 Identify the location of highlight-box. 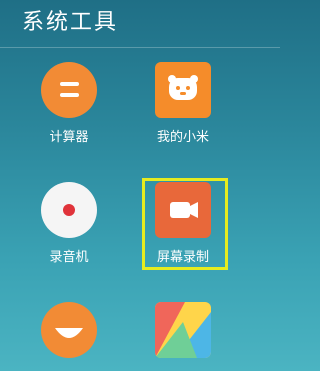
(185, 224).